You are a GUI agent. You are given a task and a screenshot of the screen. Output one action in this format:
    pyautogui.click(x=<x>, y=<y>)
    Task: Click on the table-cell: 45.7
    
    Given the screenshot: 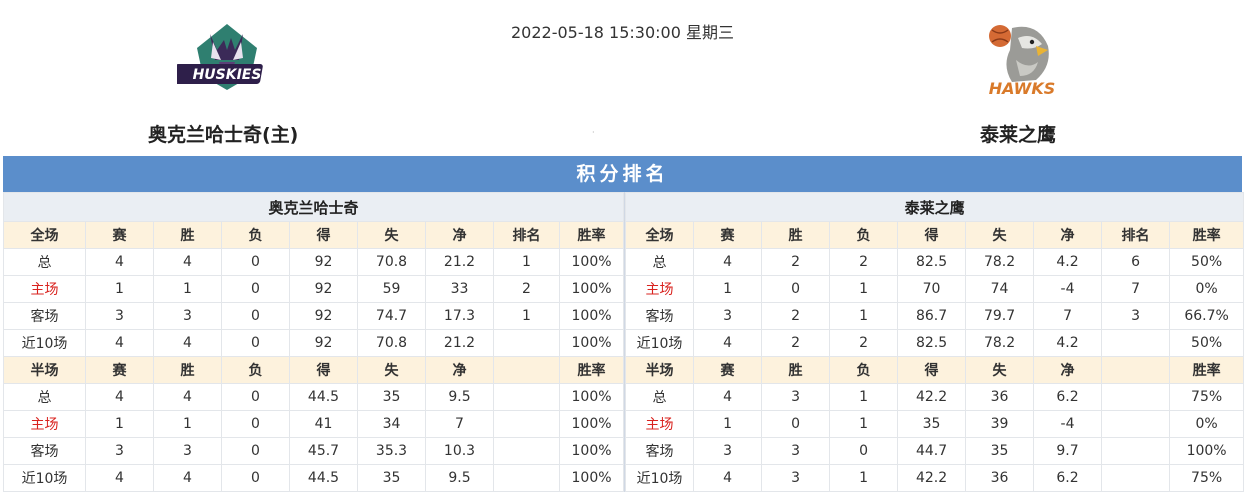 What is the action you would take?
    pyautogui.click(x=323, y=451)
    